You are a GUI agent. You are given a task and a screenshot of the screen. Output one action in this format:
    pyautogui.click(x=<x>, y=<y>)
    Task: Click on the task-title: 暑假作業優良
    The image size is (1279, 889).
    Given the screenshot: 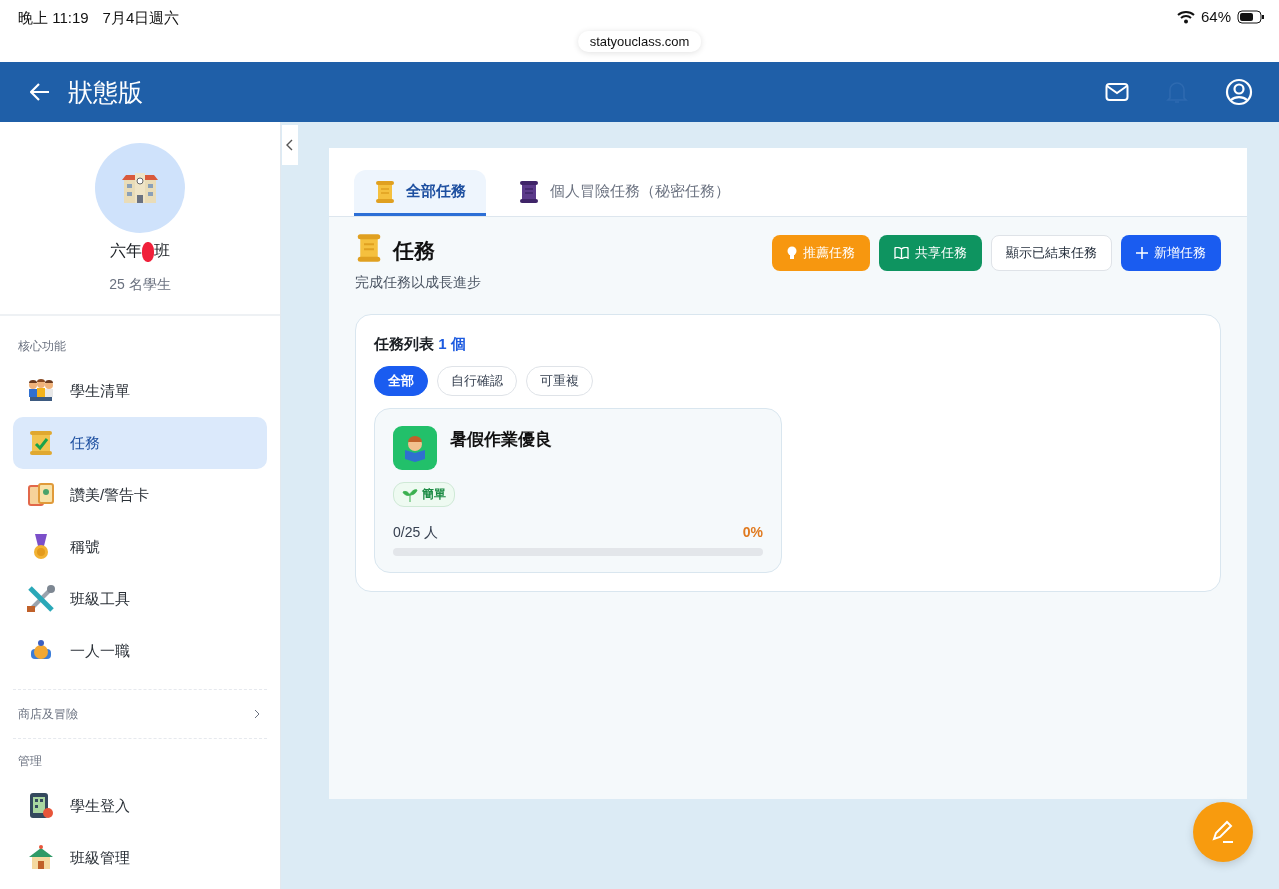 What is the action you would take?
    pyautogui.click(x=501, y=440)
    